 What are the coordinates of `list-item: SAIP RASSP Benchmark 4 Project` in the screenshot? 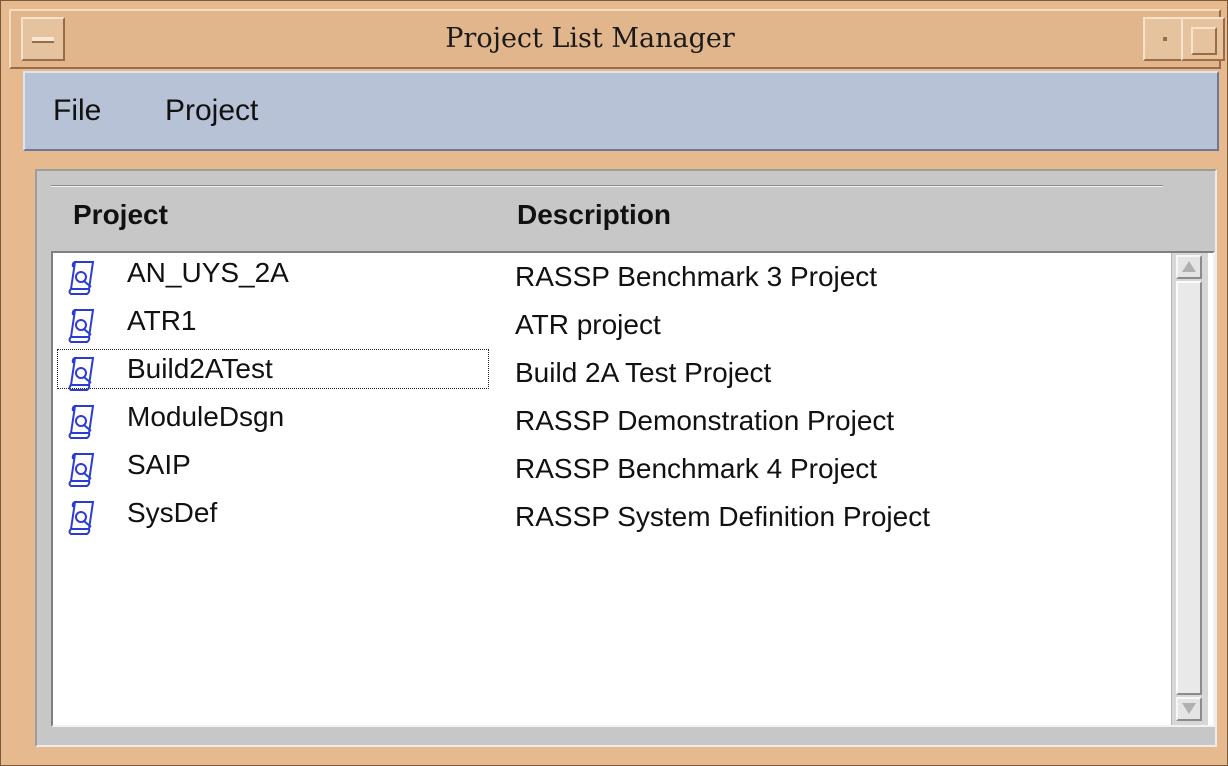 It's located at (608, 469).